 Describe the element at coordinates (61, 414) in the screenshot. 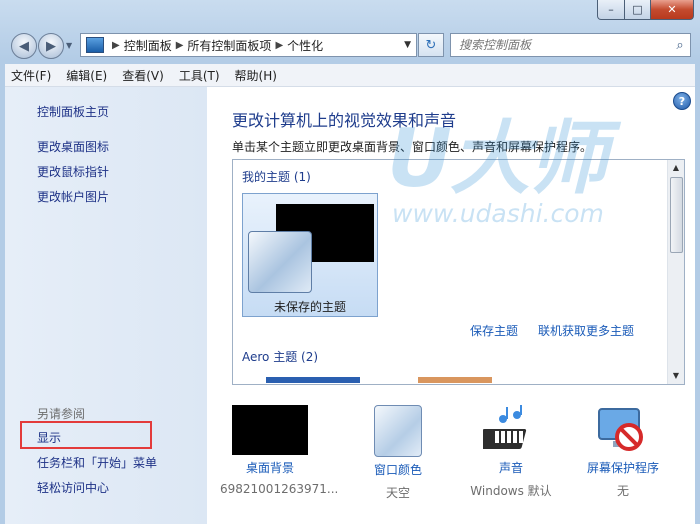

I see `see-also-heading: 另请参阅` at that location.